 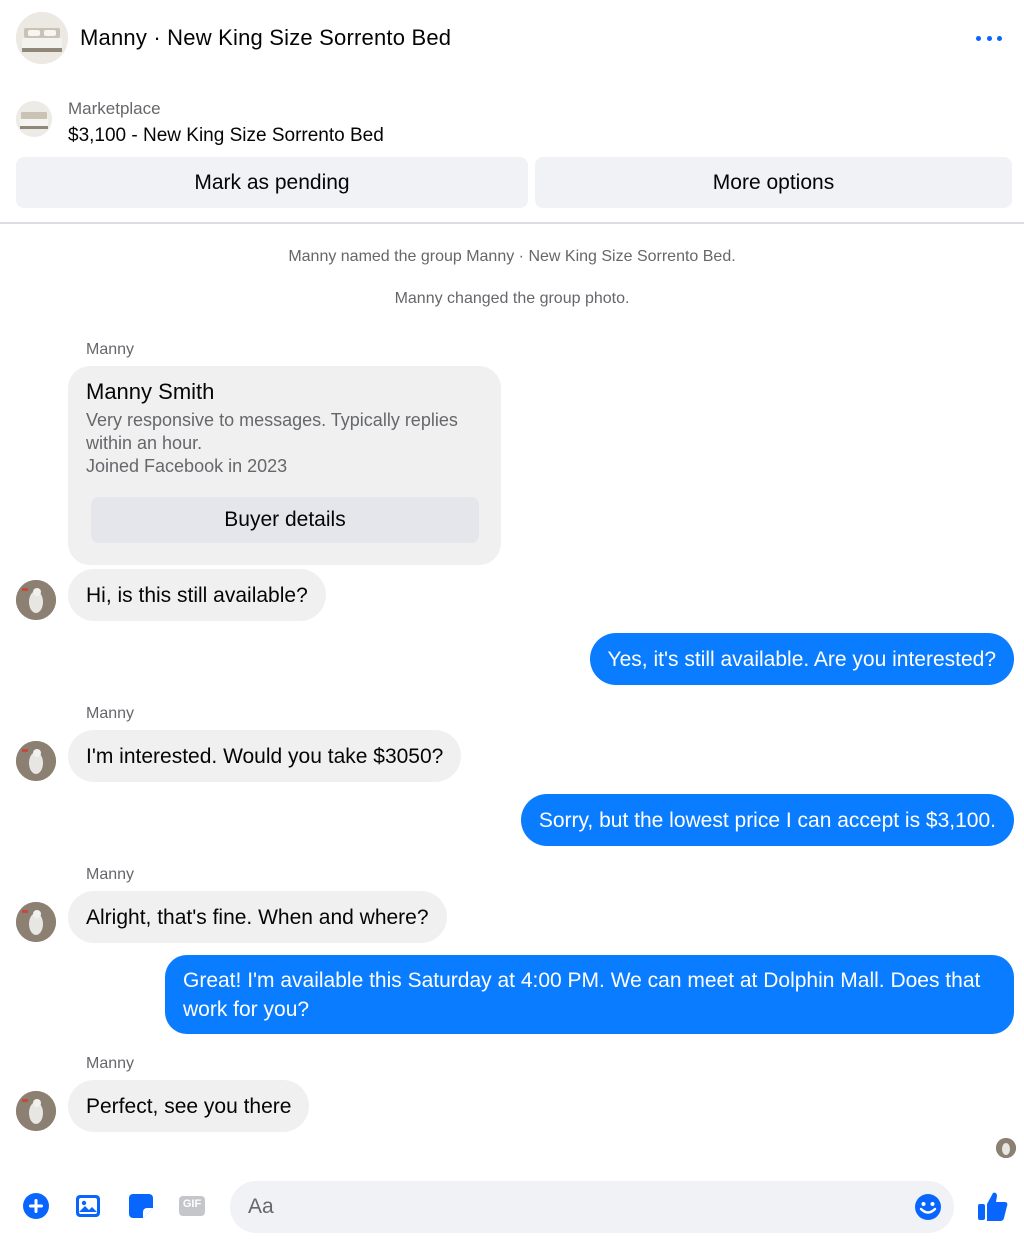 I want to click on listing-thumbnail, so click(x=34, y=119).